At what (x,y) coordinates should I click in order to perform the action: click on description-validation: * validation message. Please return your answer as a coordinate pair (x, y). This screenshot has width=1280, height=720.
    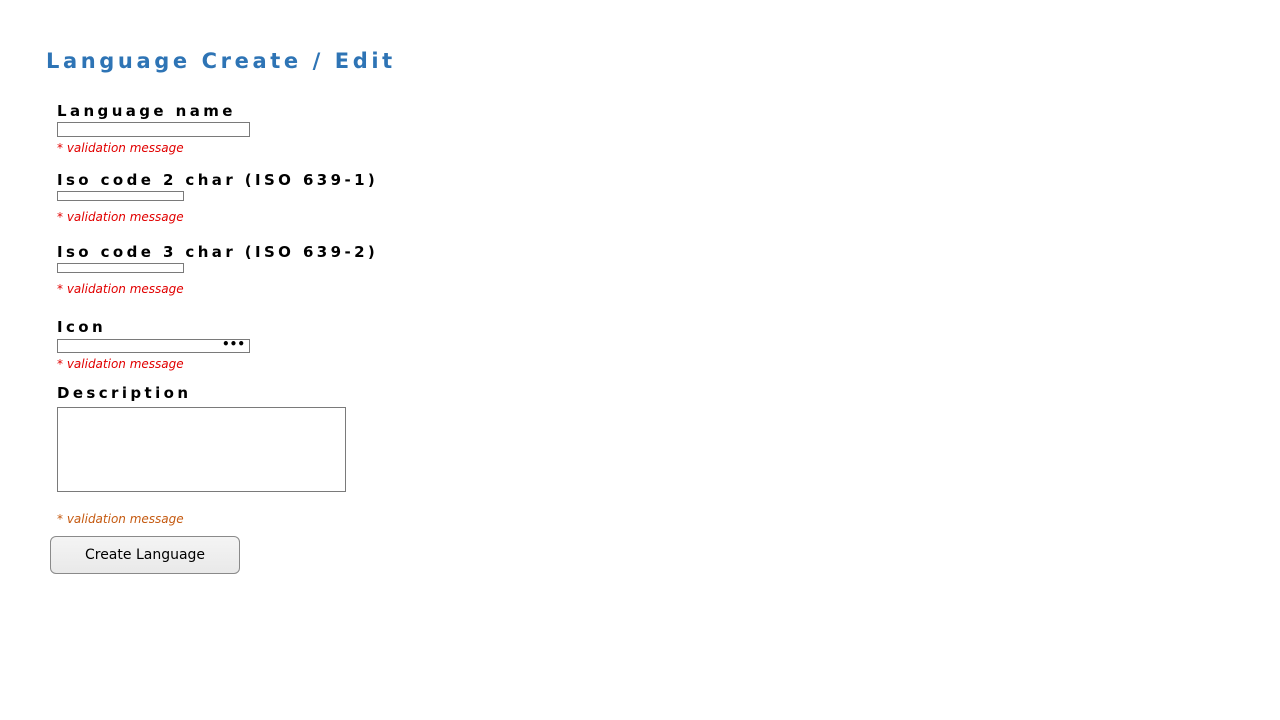
    Looking at the image, I should click on (120, 519).